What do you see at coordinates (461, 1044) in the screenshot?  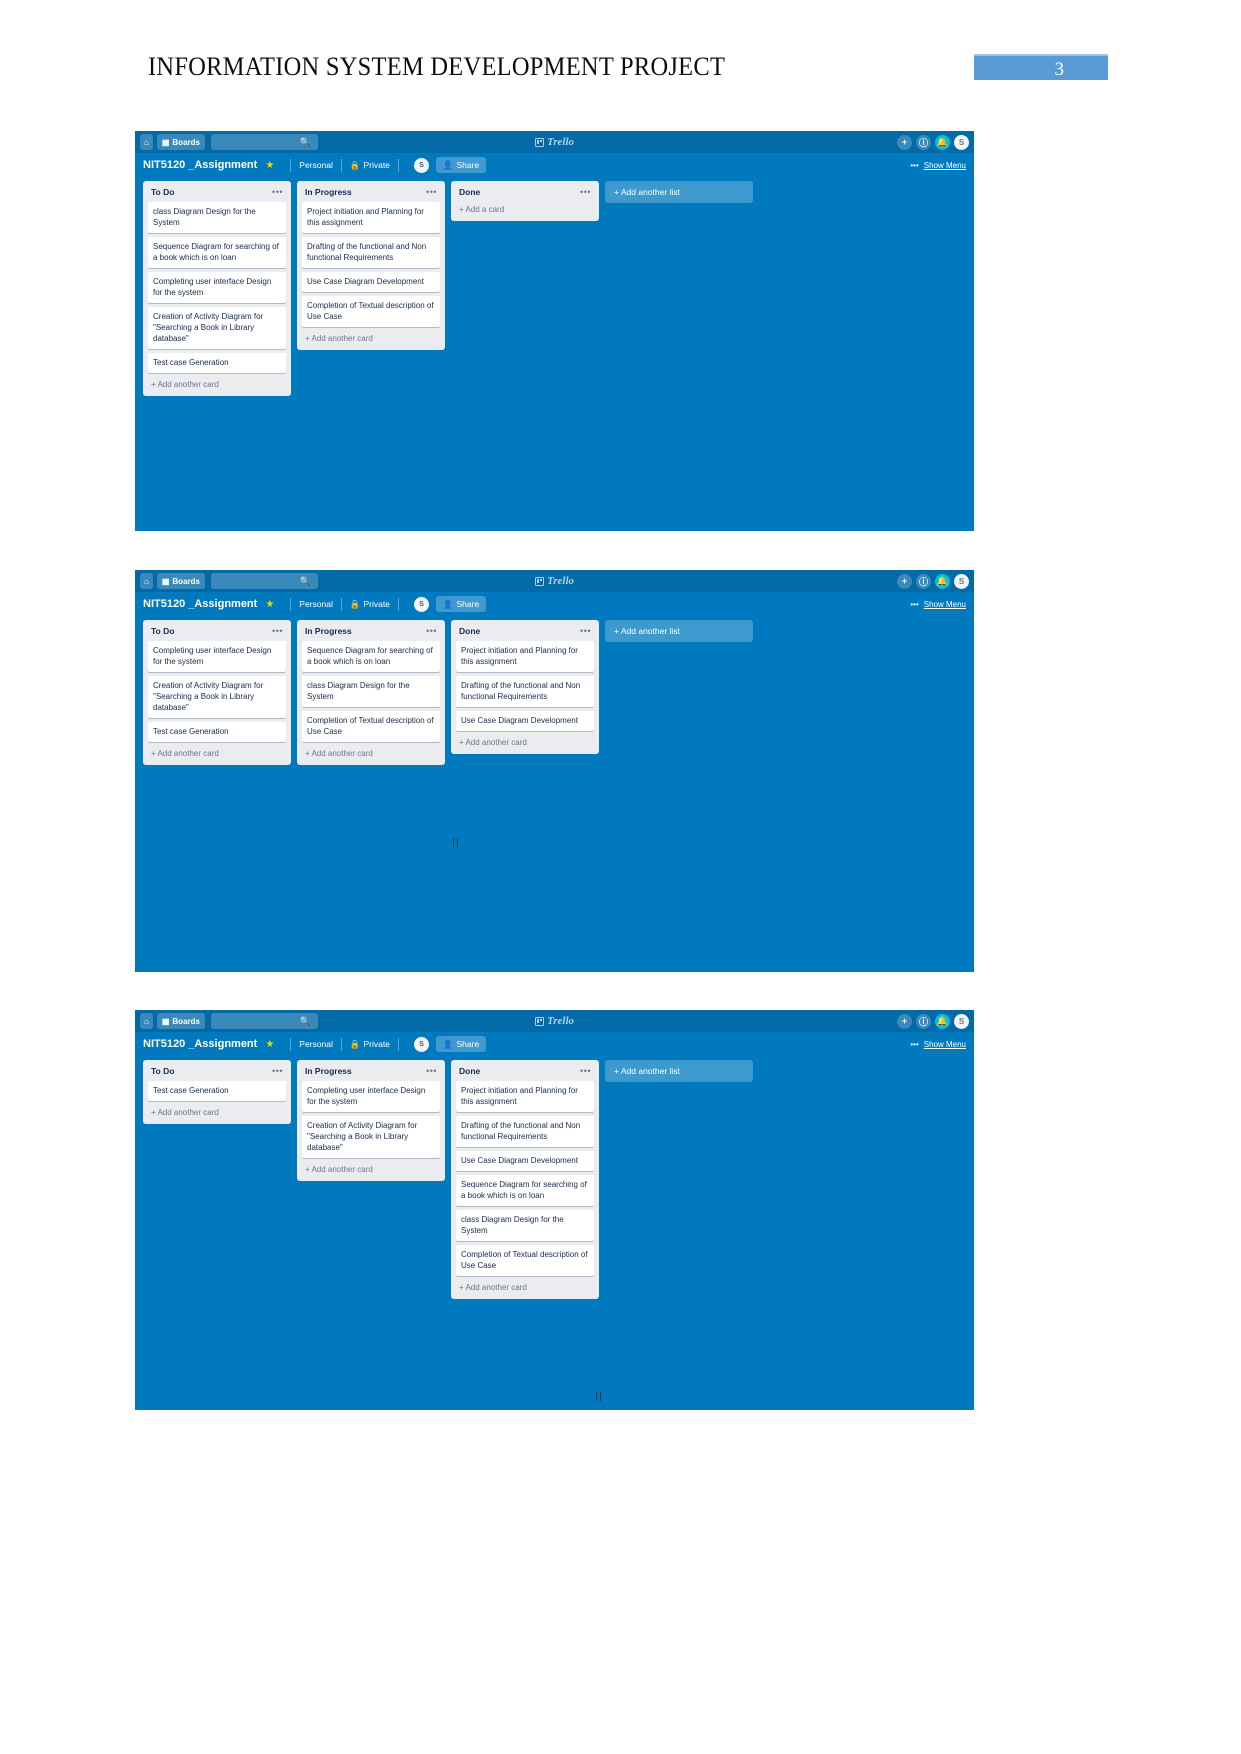 I see `share-button-3: 👤 Share` at bounding box center [461, 1044].